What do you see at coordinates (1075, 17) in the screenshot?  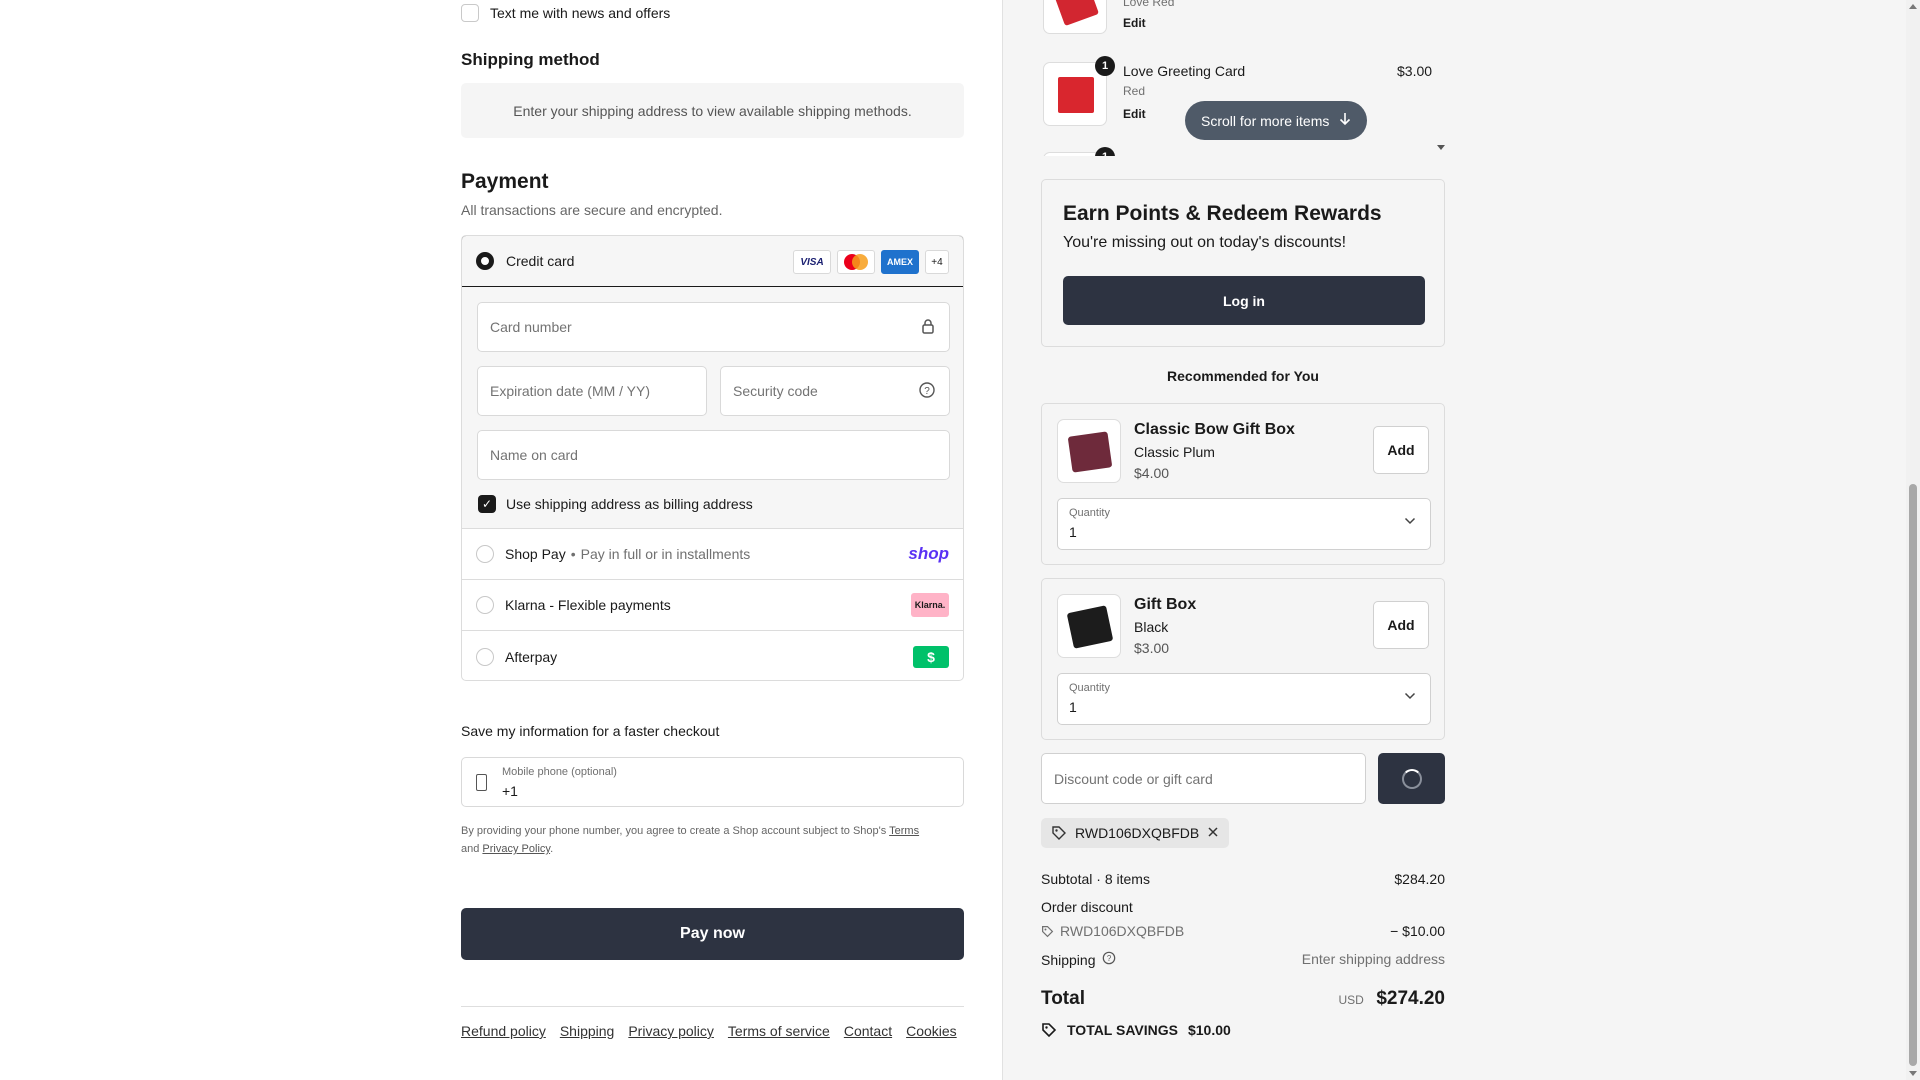 I see `item-thumbnail` at bounding box center [1075, 17].